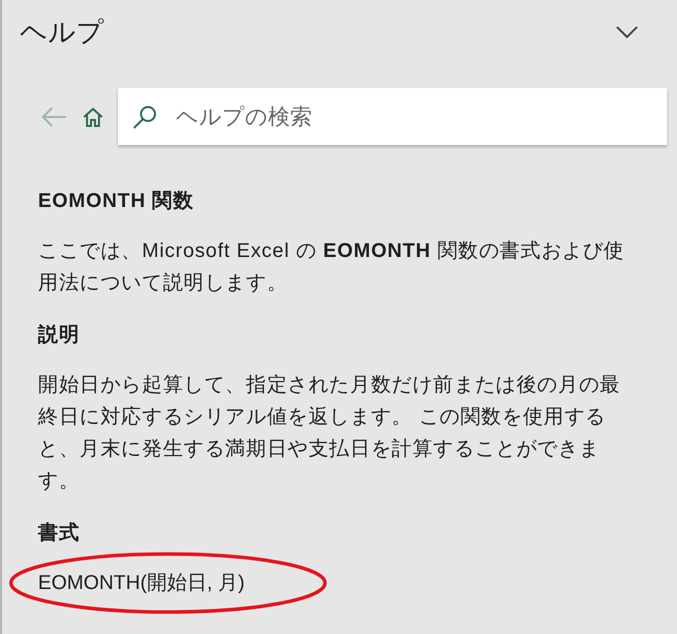 This screenshot has height=634, width=677. I want to click on search-field: ヘルプの検索, so click(392, 116).